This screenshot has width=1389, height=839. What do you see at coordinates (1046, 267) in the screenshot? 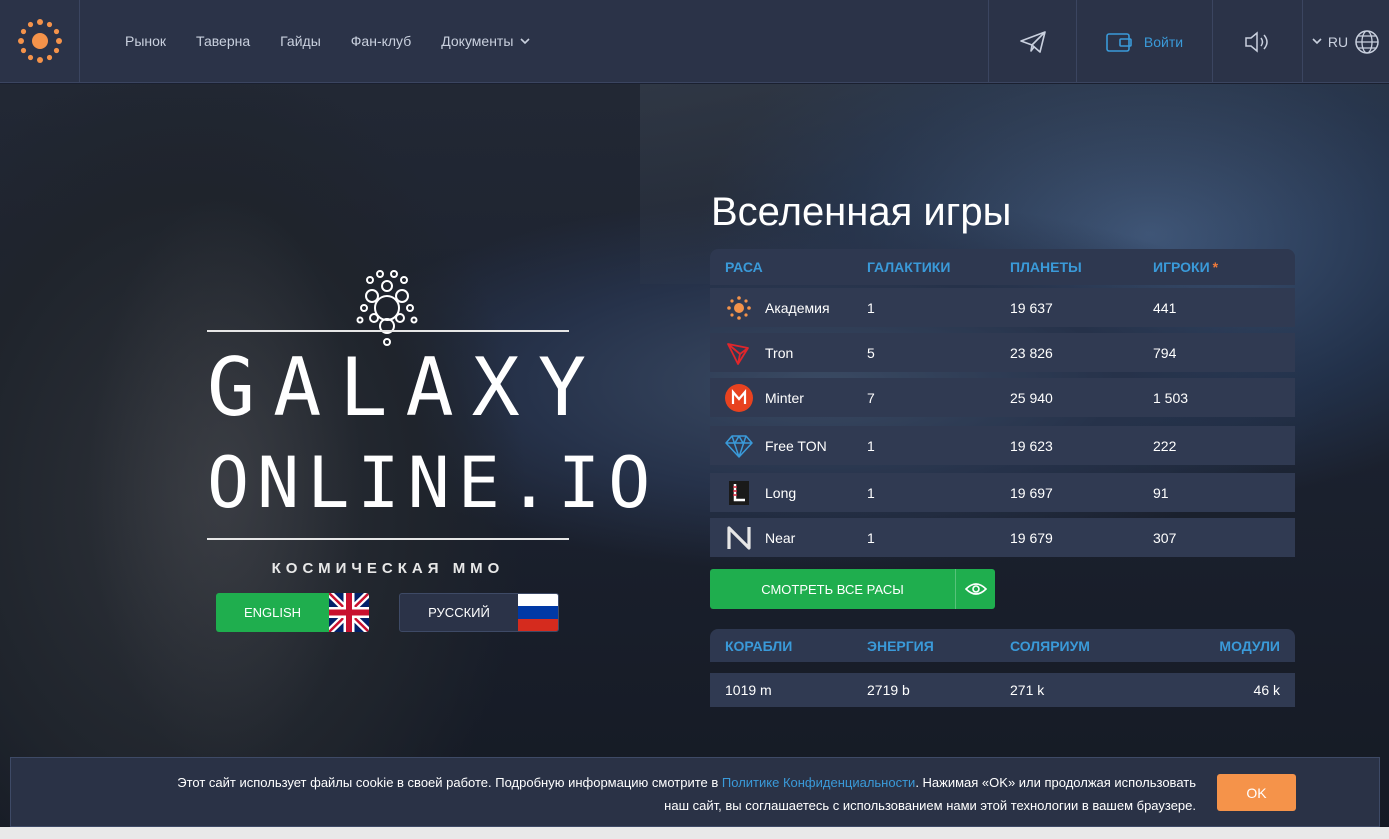
I see `header-planets: ПЛАНЕТЫ` at bounding box center [1046, 267].